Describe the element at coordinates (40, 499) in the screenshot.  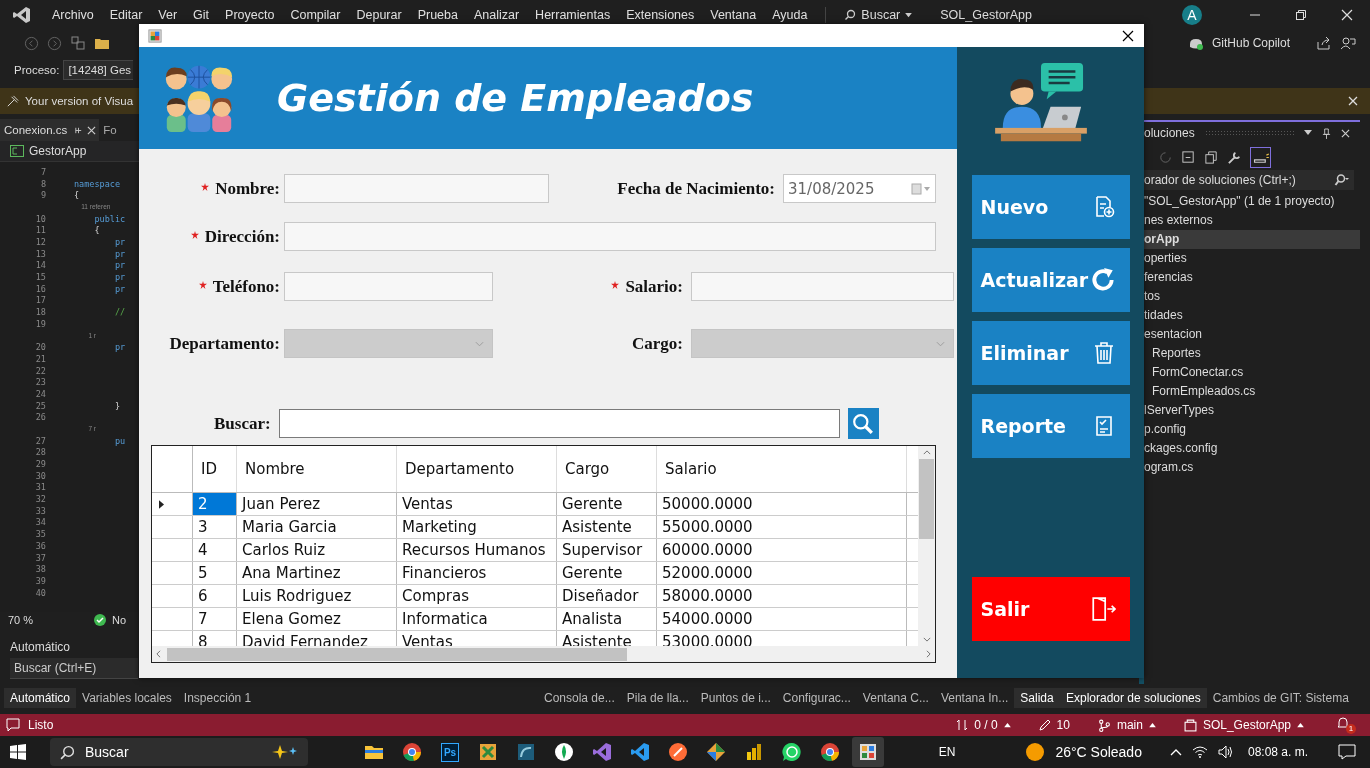
I see `line-number: 32` at that location.